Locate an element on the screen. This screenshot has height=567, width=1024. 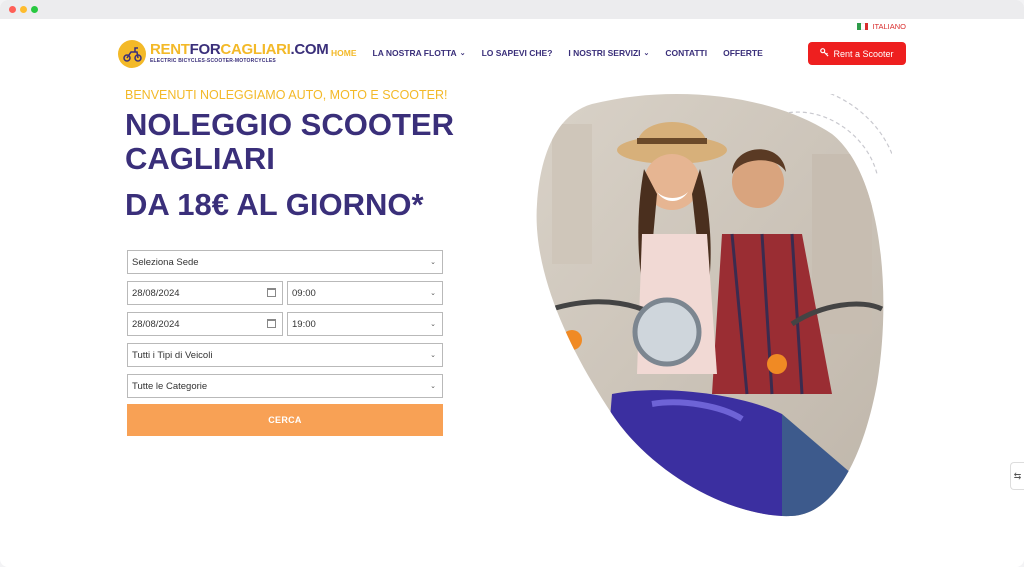
toggle-icon: ⇆ is located at coordinates (1017, 475).